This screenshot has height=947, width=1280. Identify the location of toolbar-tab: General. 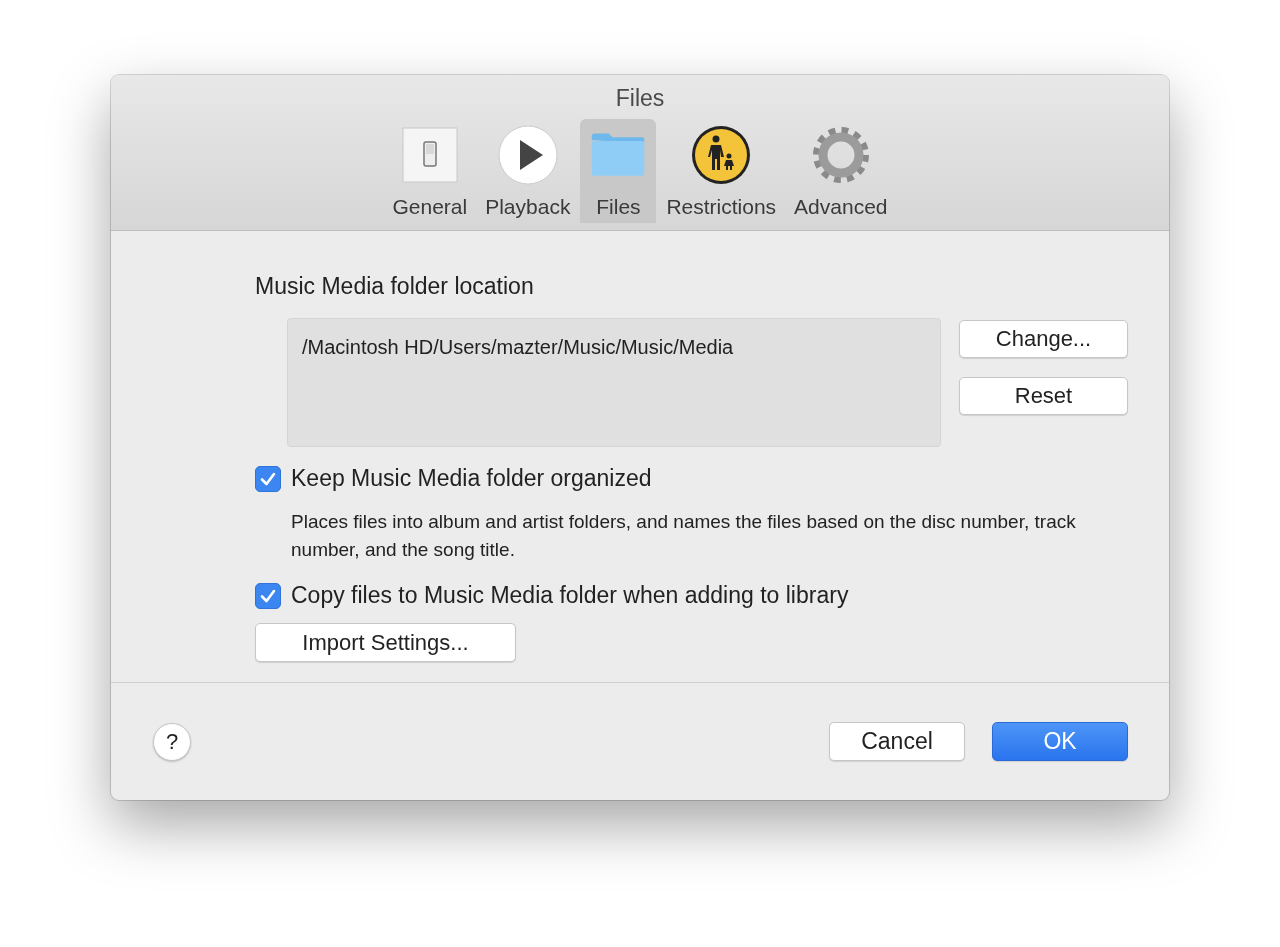
(430, 171).